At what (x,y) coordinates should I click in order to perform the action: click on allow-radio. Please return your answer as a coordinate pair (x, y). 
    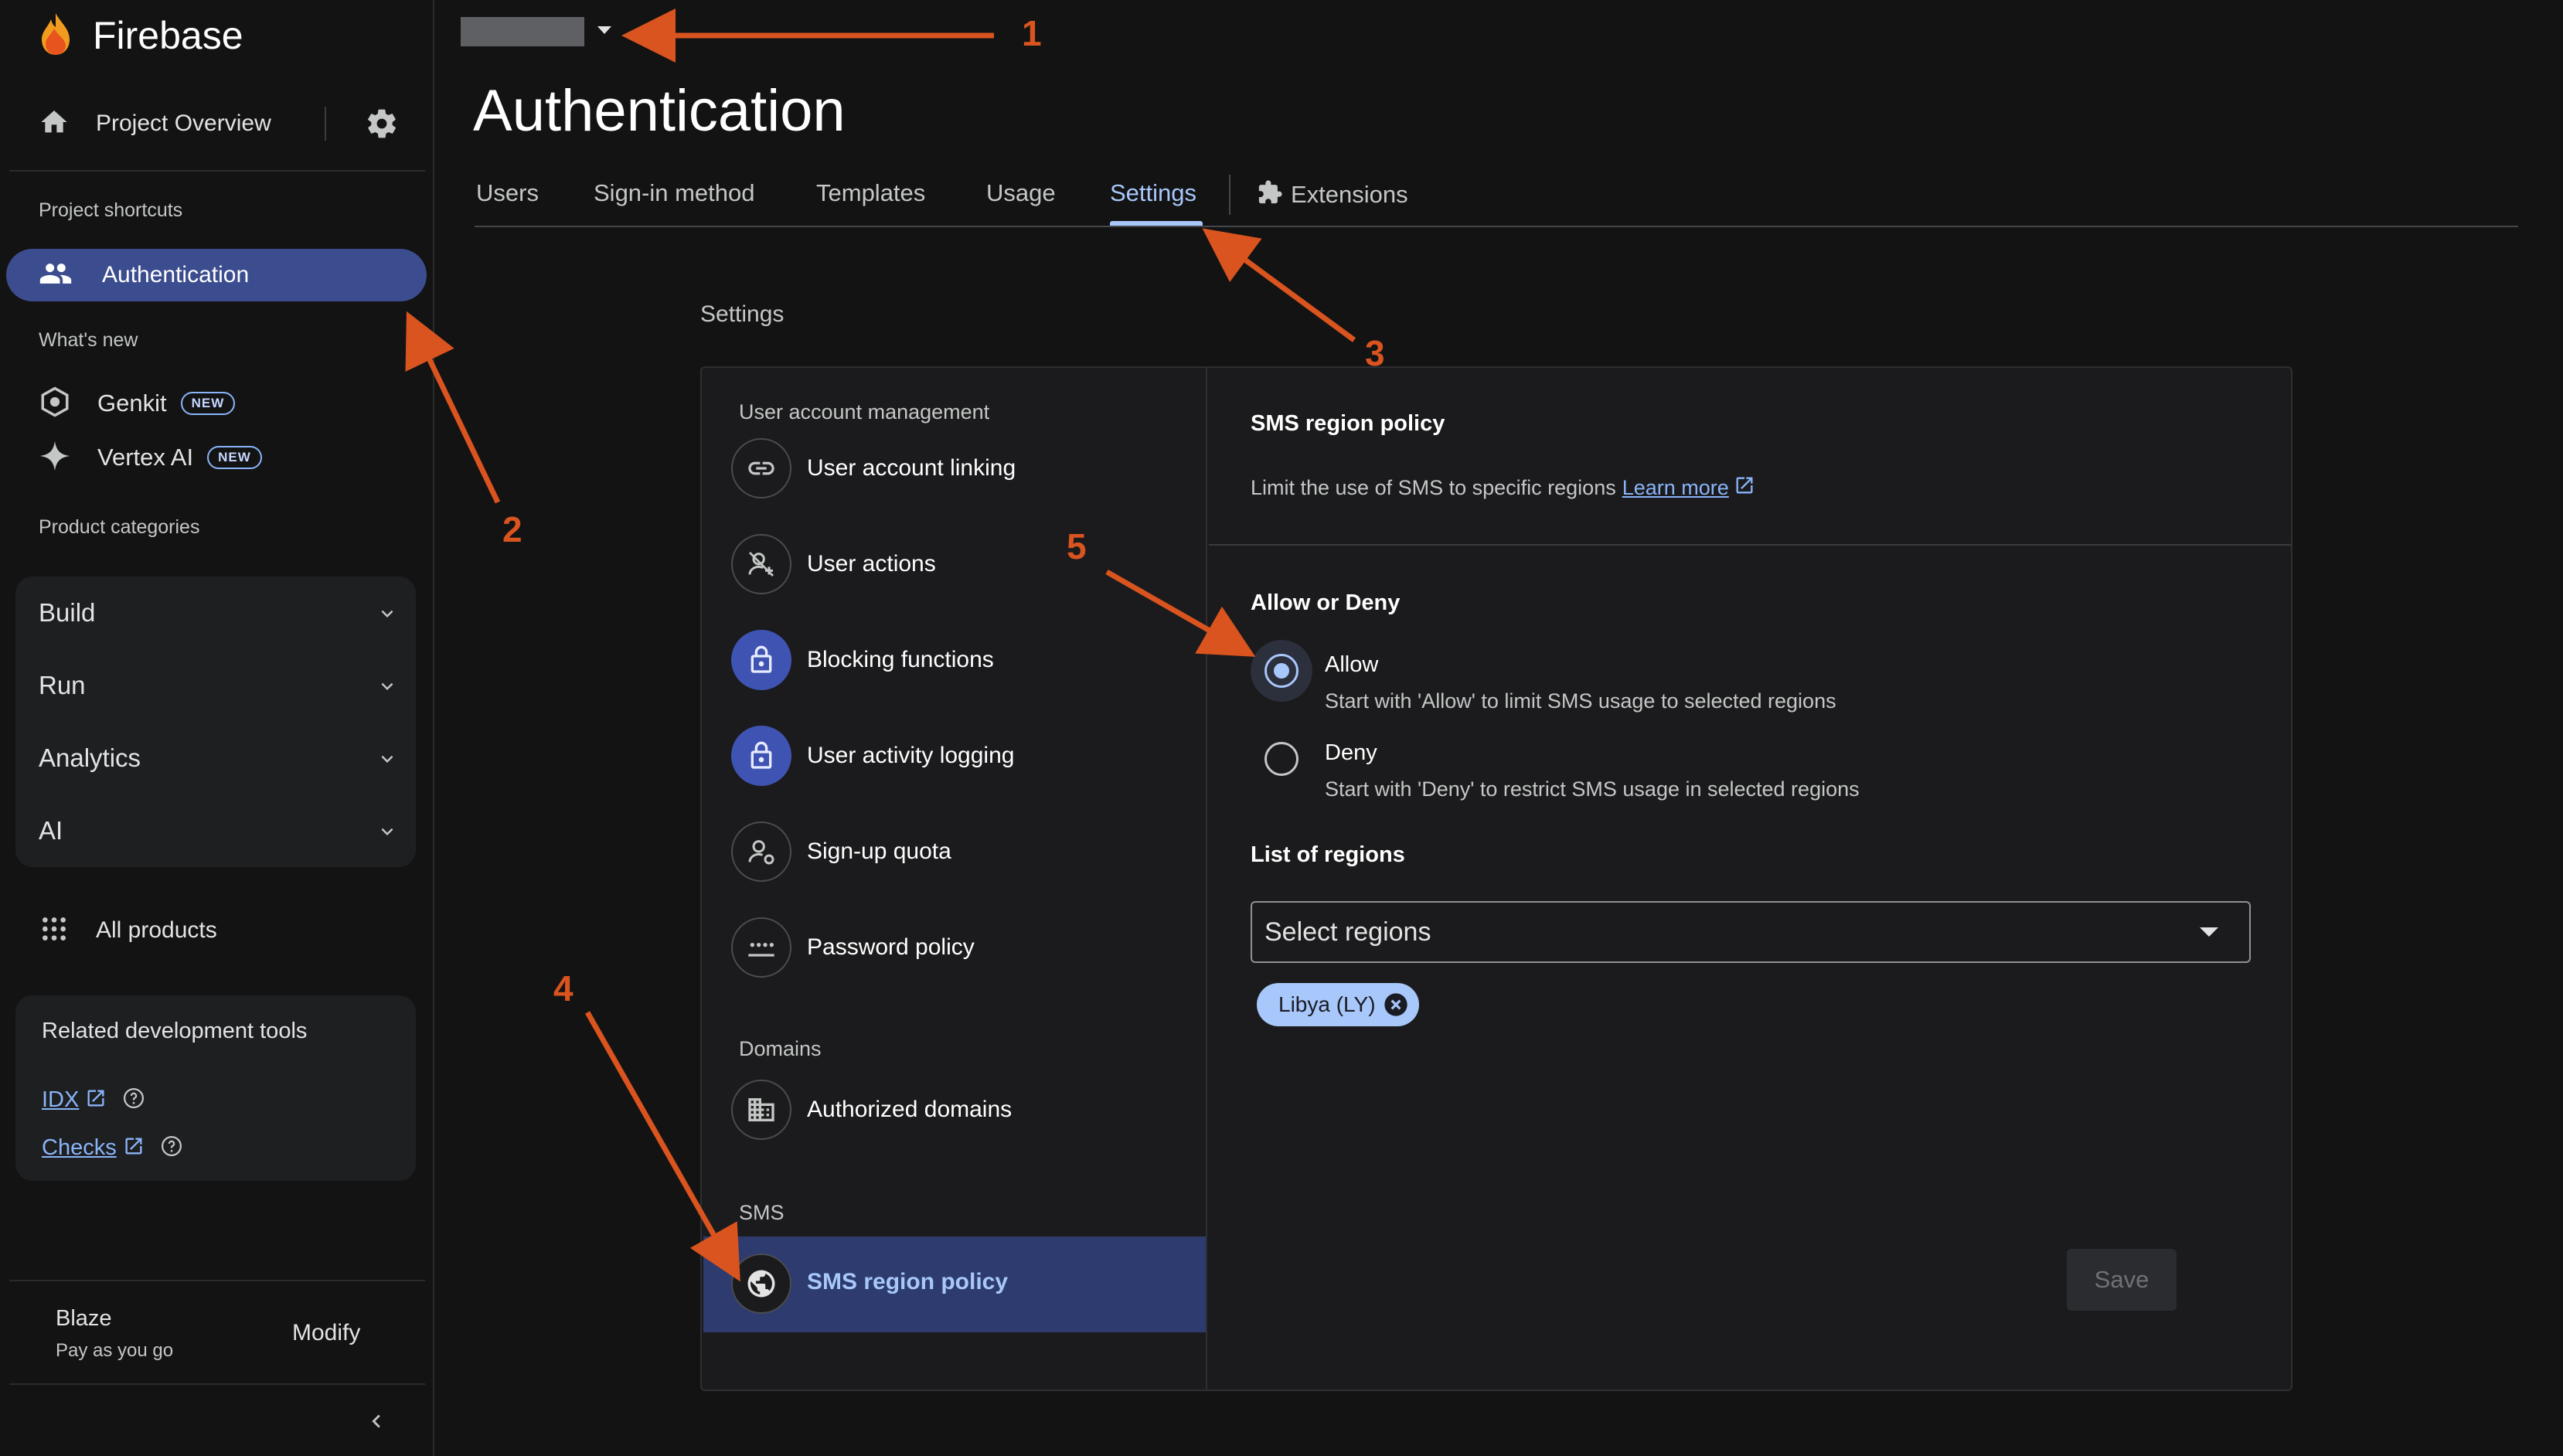
    Looking at the image, I should click on (1281, 671).